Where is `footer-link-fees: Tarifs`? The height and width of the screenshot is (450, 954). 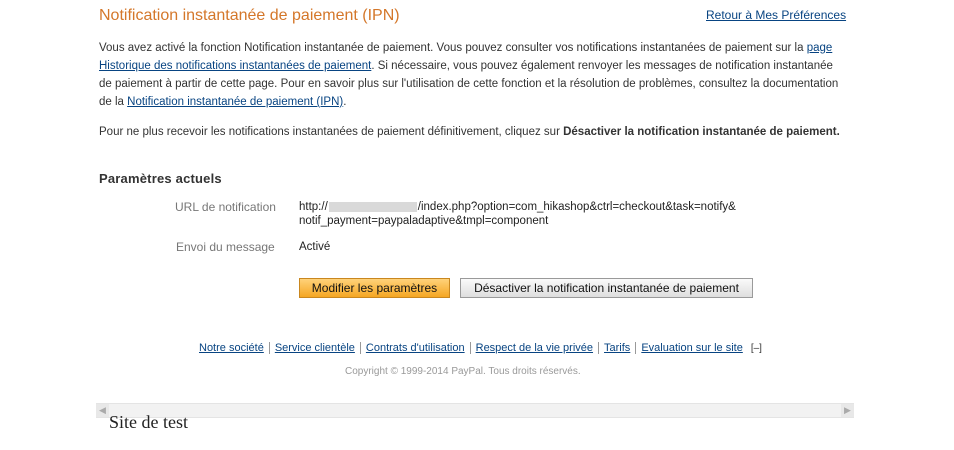
footer-link-fees: Tarifs is located at coordinates (617, 348).